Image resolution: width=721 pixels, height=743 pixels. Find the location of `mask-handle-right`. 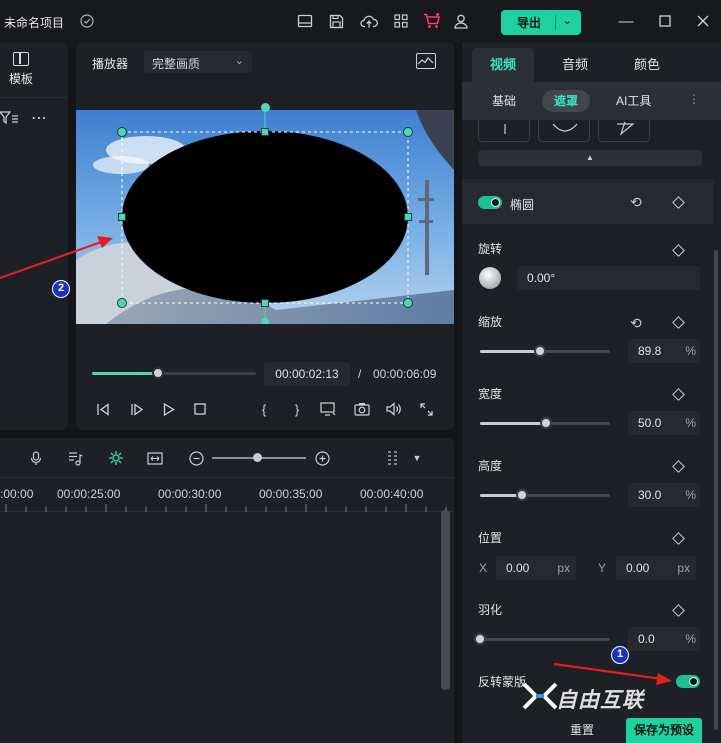

mask-handle-right is located at coordinates (408, 217).